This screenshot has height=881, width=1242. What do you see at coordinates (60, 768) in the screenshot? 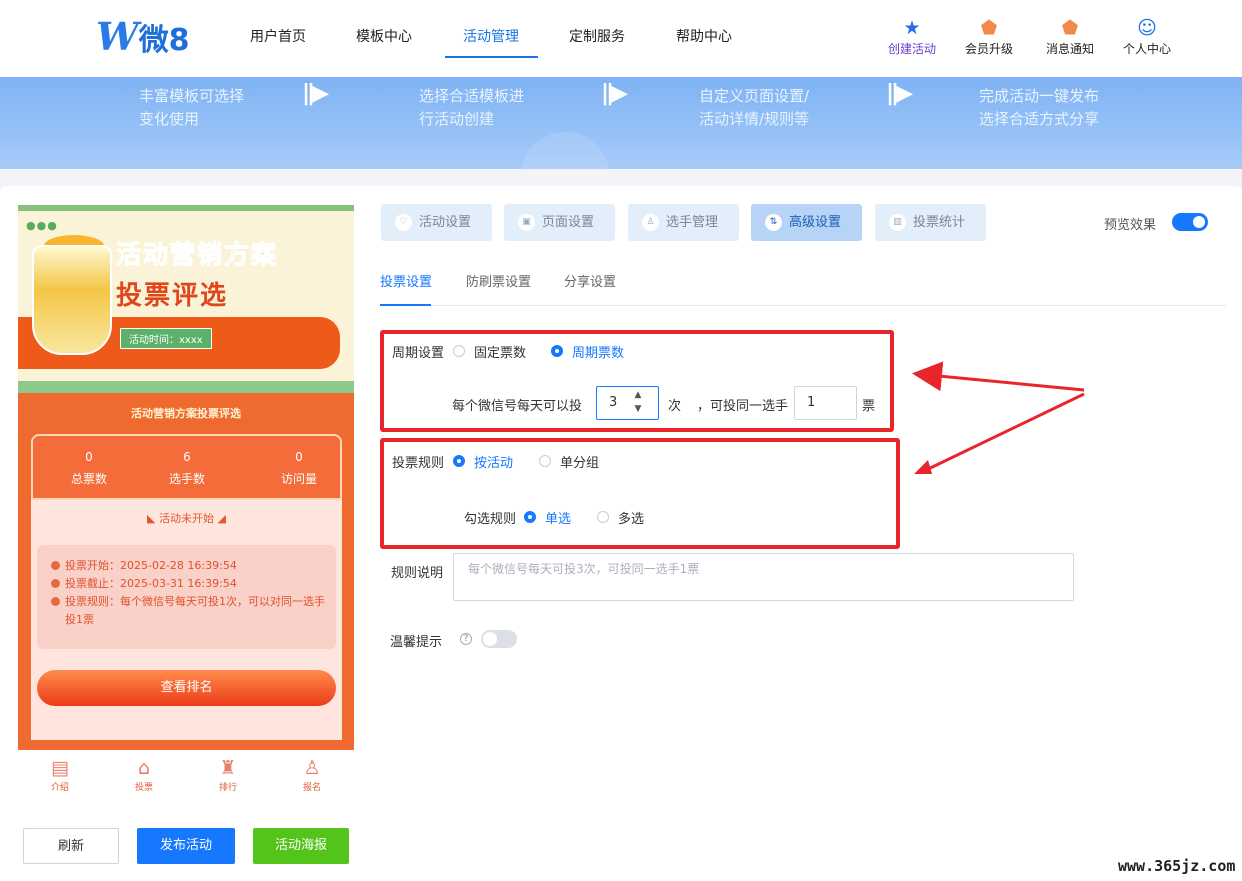
I see `document-icon: ▤` at bounding box center [60, 768].